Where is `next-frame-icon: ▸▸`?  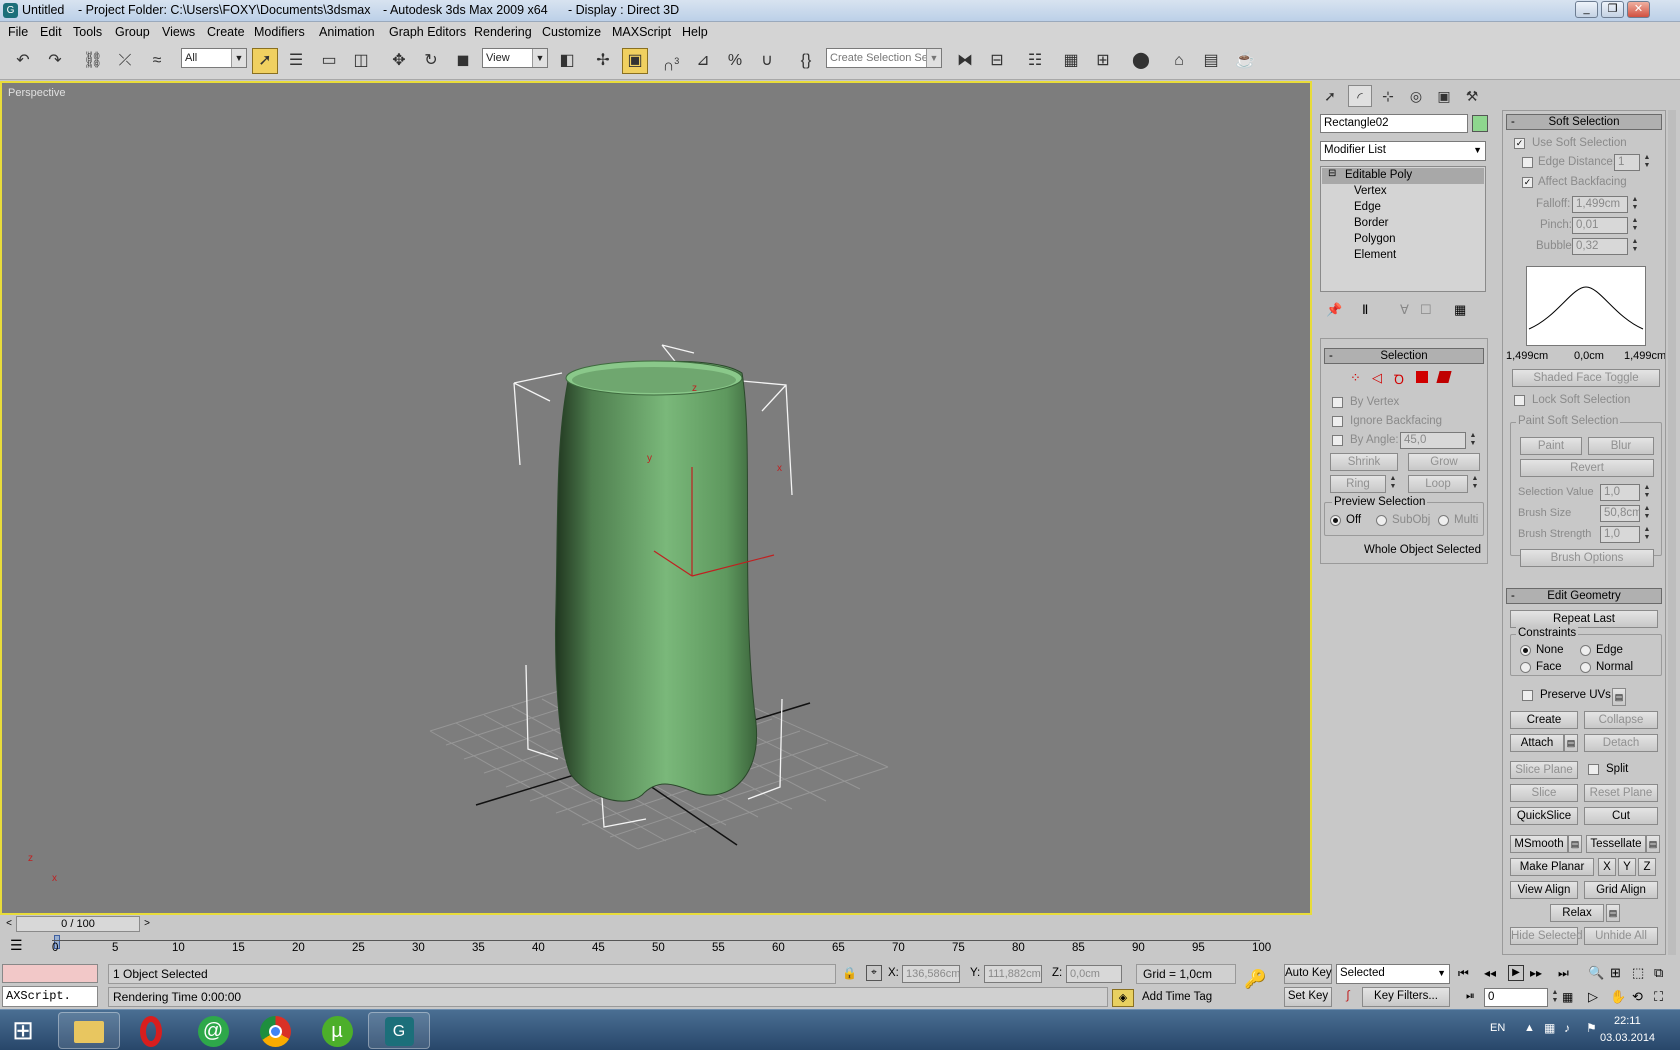 next-frame-icon: ▸▸ is located at coordinates (1536, 973).